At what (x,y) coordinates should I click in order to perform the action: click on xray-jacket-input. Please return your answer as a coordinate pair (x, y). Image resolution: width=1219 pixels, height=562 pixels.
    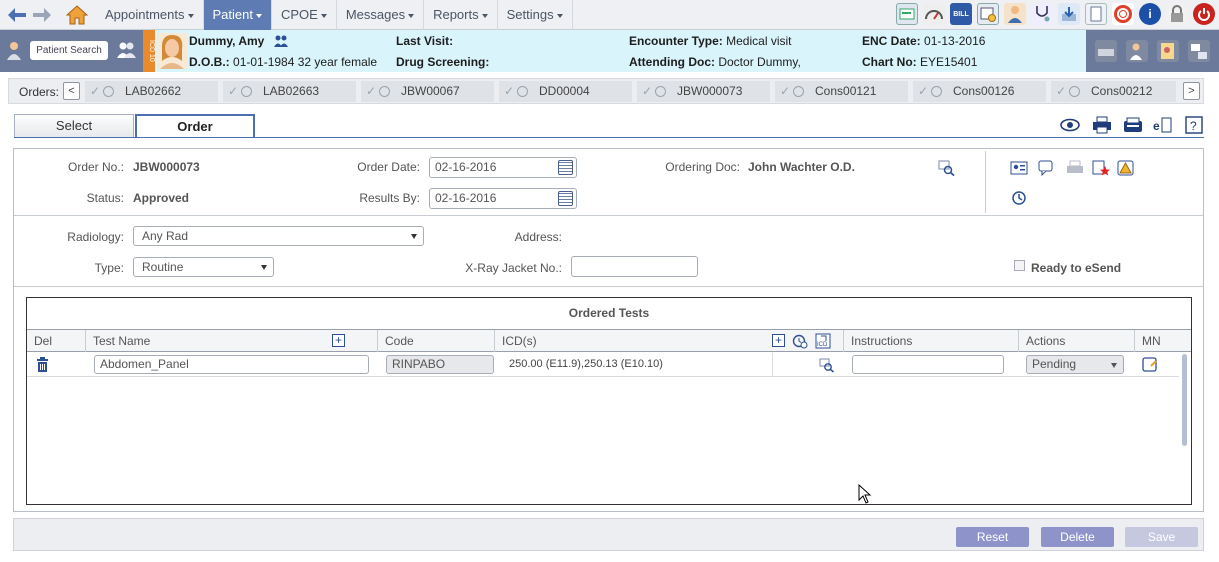
    Looking at the image, I should click on (634, 266).